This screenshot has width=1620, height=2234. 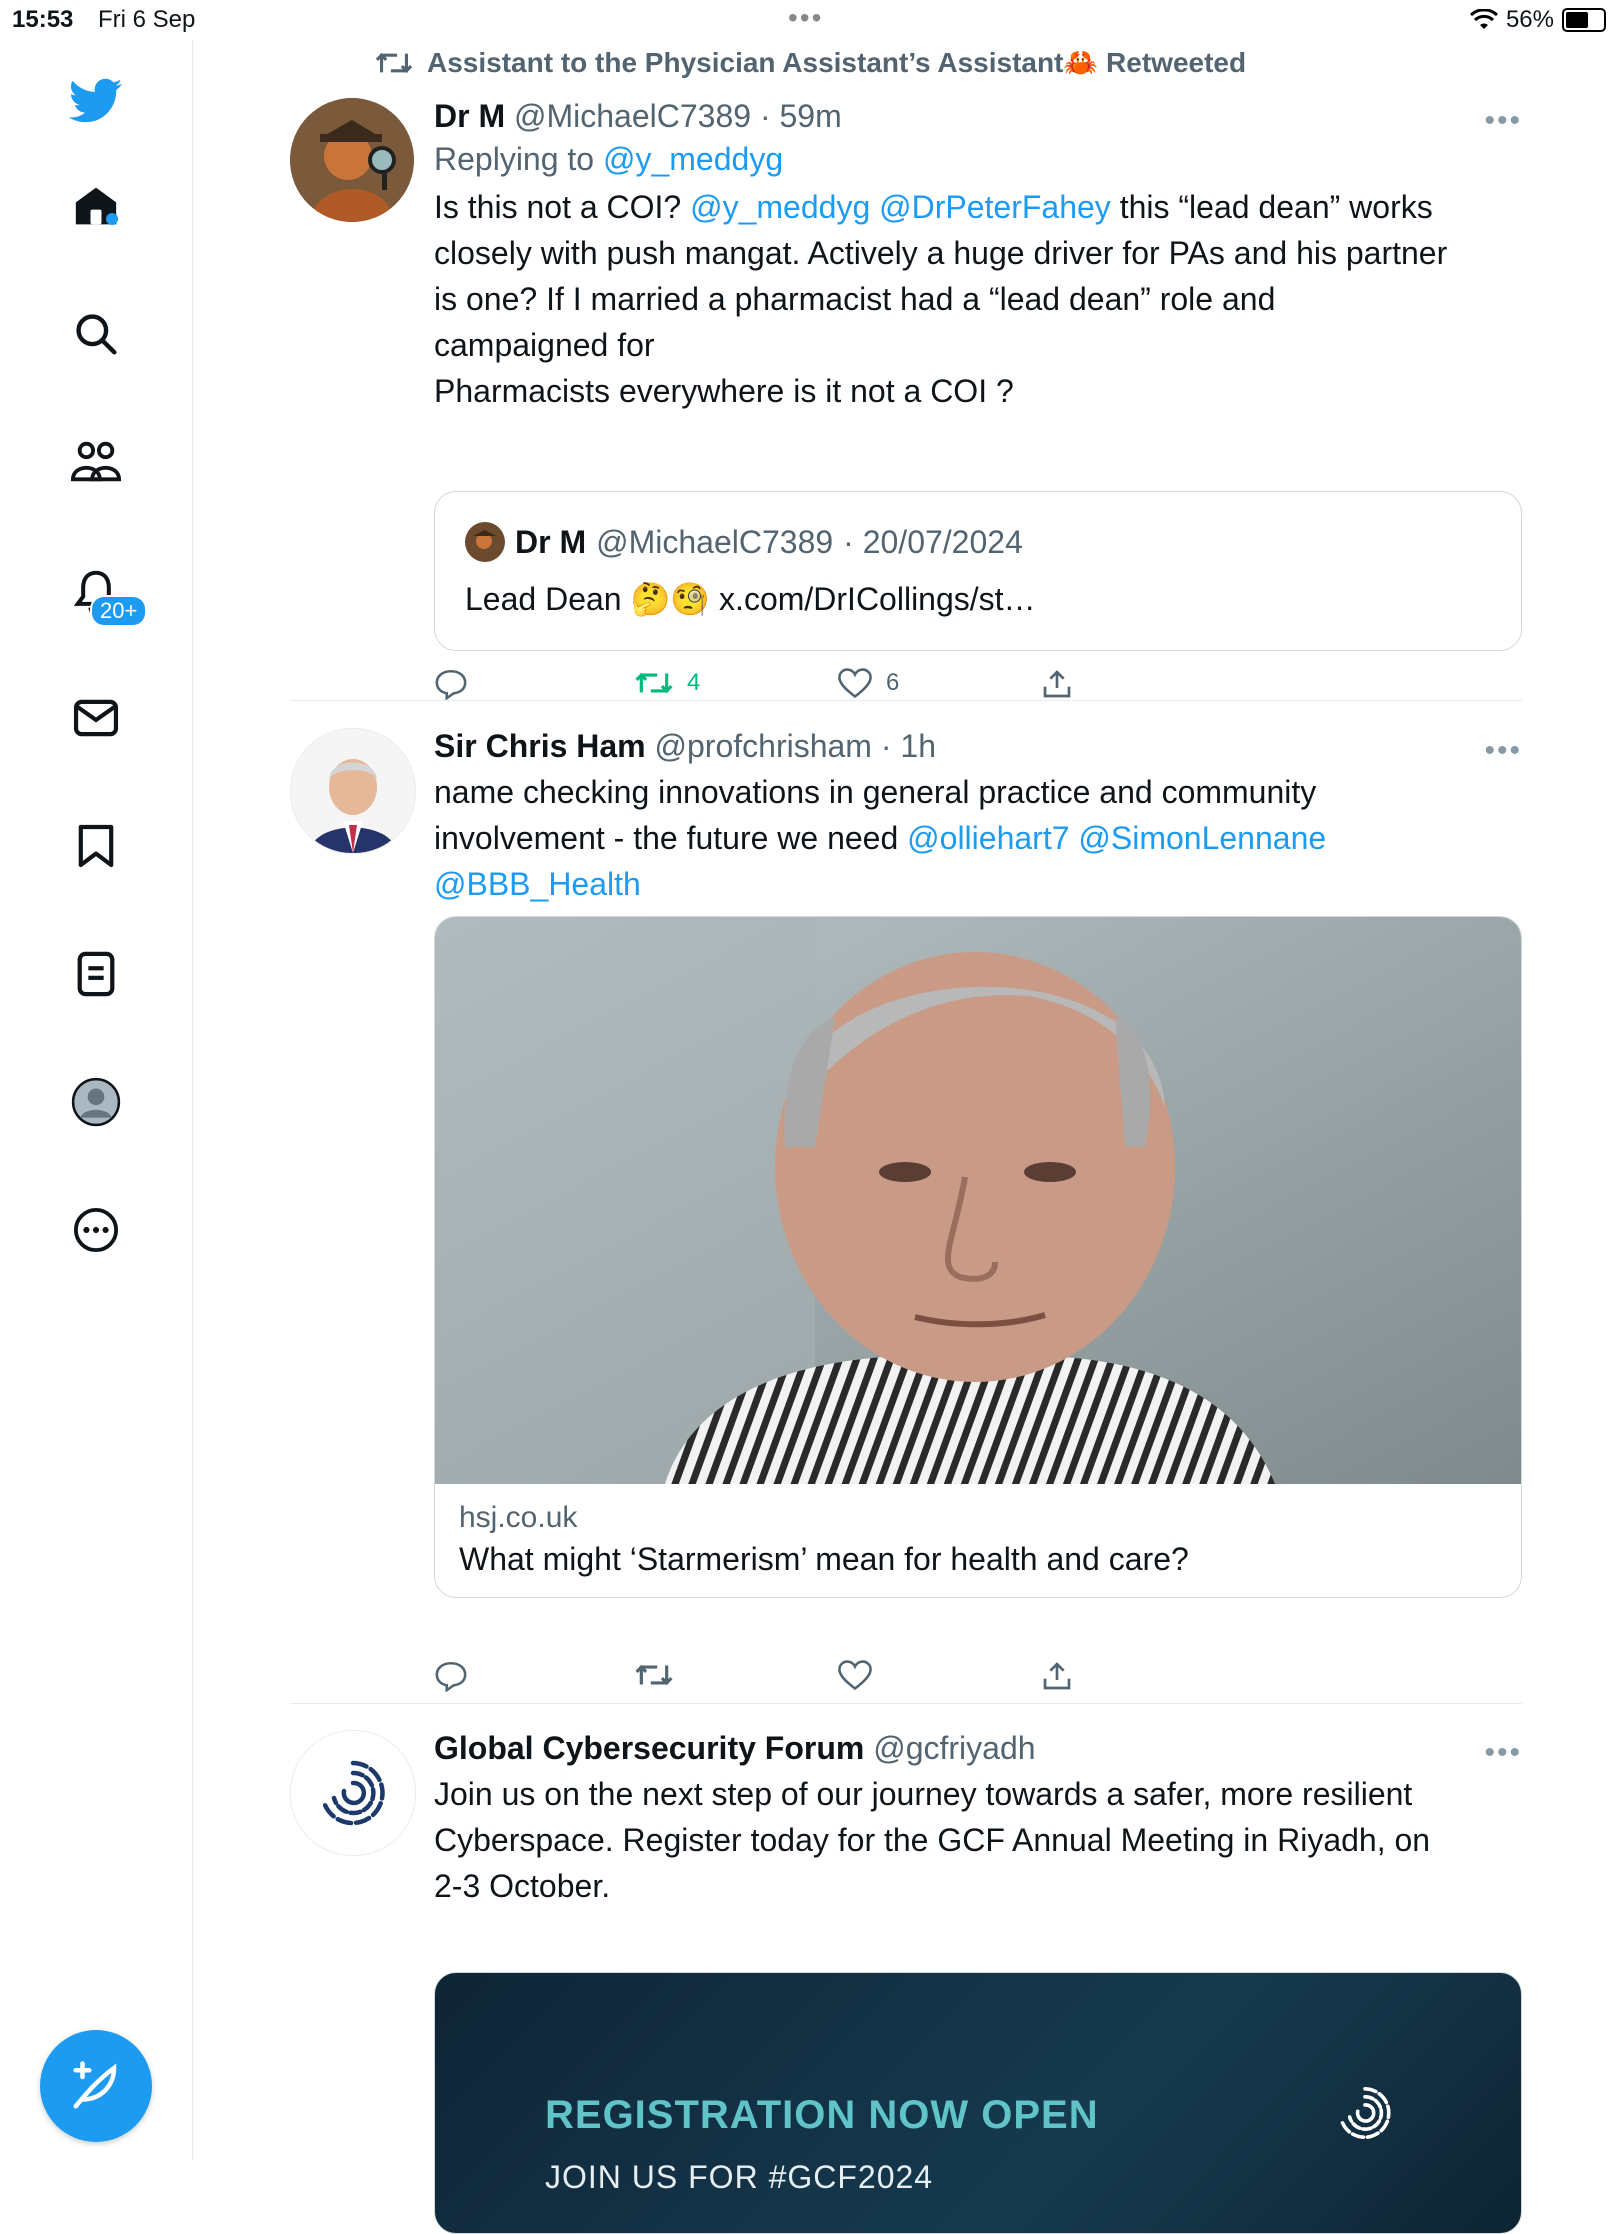 I want to click on search-icon, so click(x=96, y=334).